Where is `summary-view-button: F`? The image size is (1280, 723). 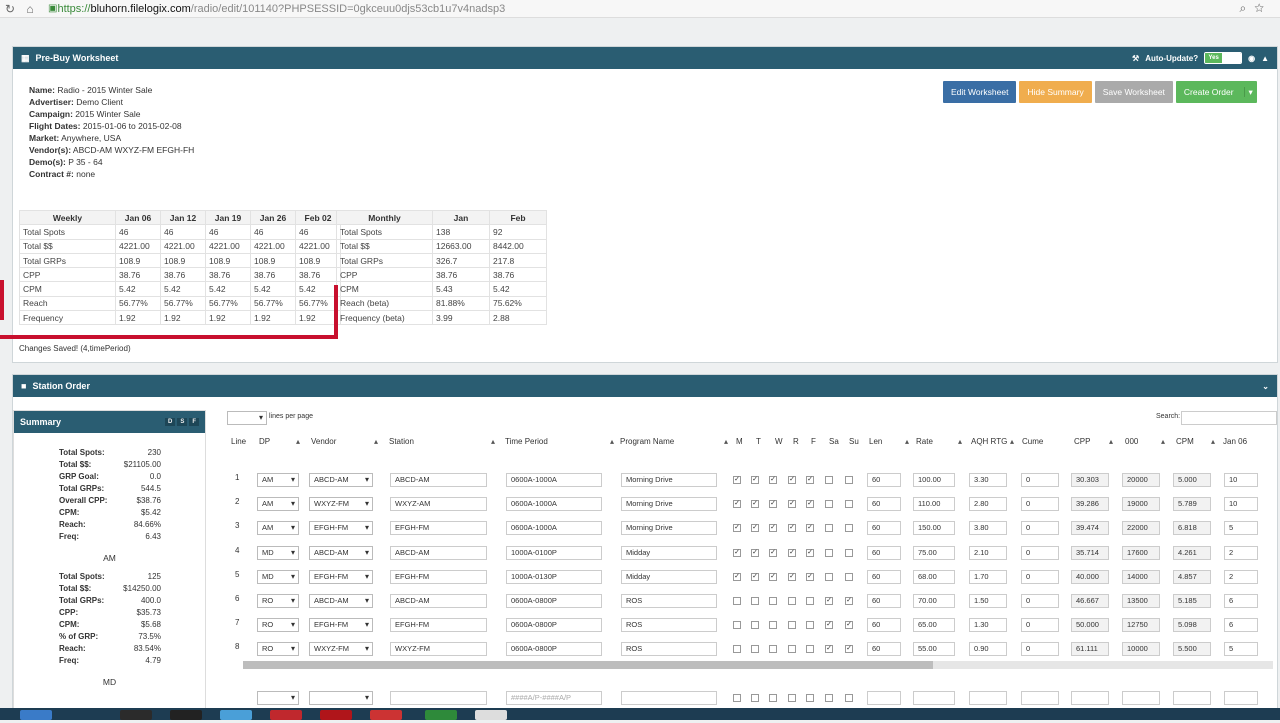 summary-view-button: F is located at coordinates (194, 422).